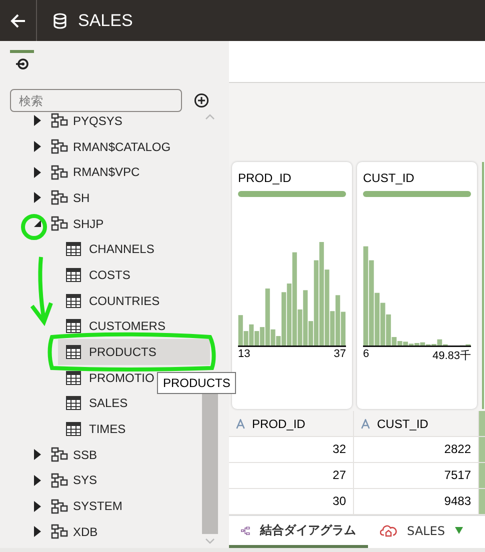 This screenshot has width=485, height=552. I want to click on back-arrow-icon, so click(18, 21).